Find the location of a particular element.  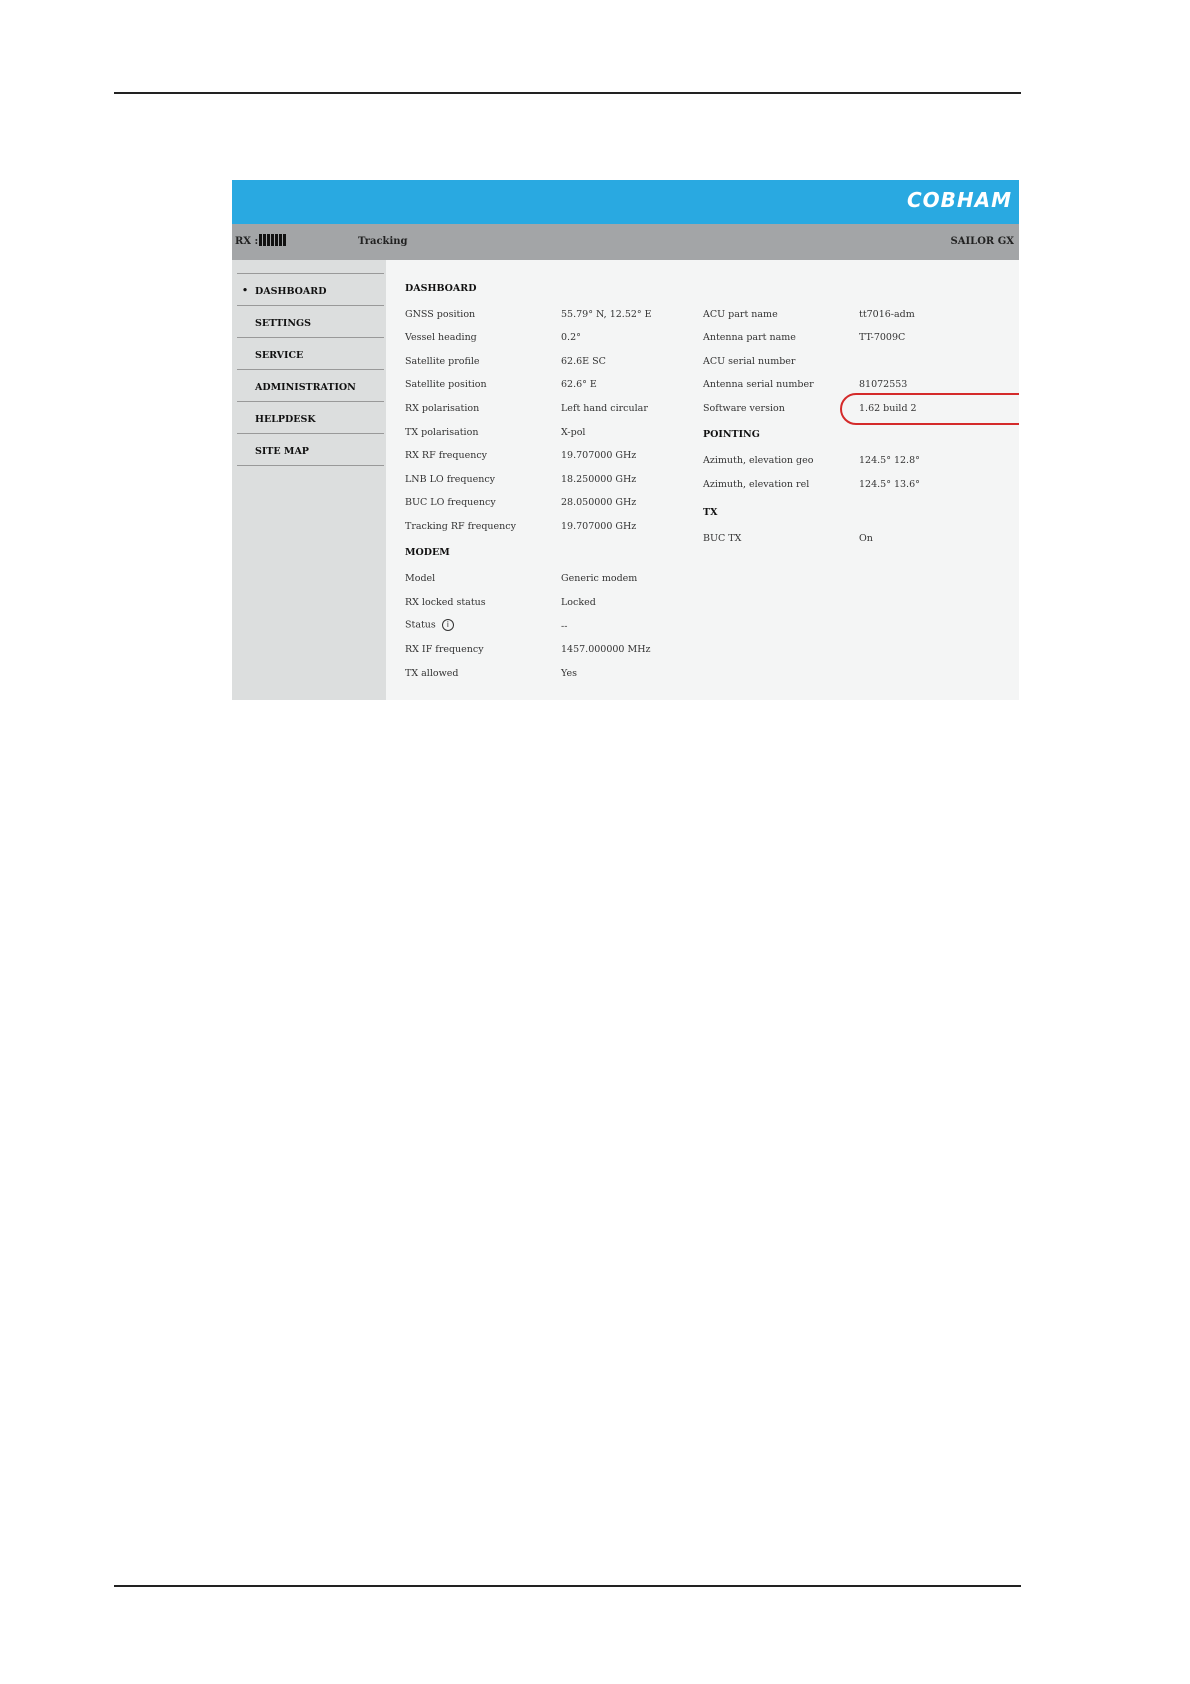

antenna-part-name-value: TT-7009C is located at coordinates (882, 337).